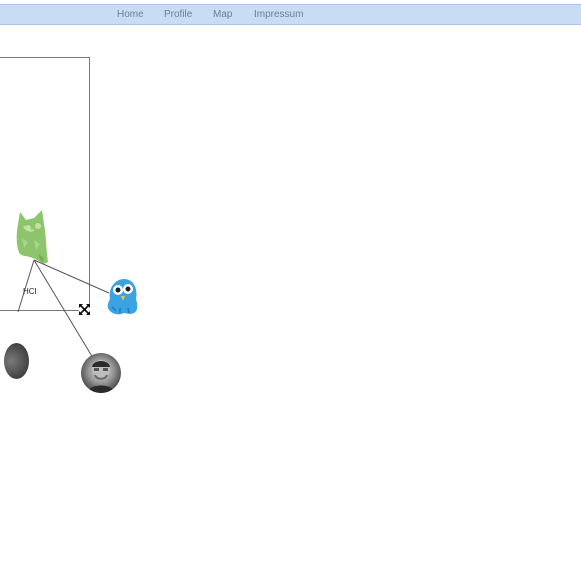 The image size is (581, 581). What do you see at coordinates (16, 361) in the screenshot?
I see `partial-avatar` at bounding box center [16, 361].